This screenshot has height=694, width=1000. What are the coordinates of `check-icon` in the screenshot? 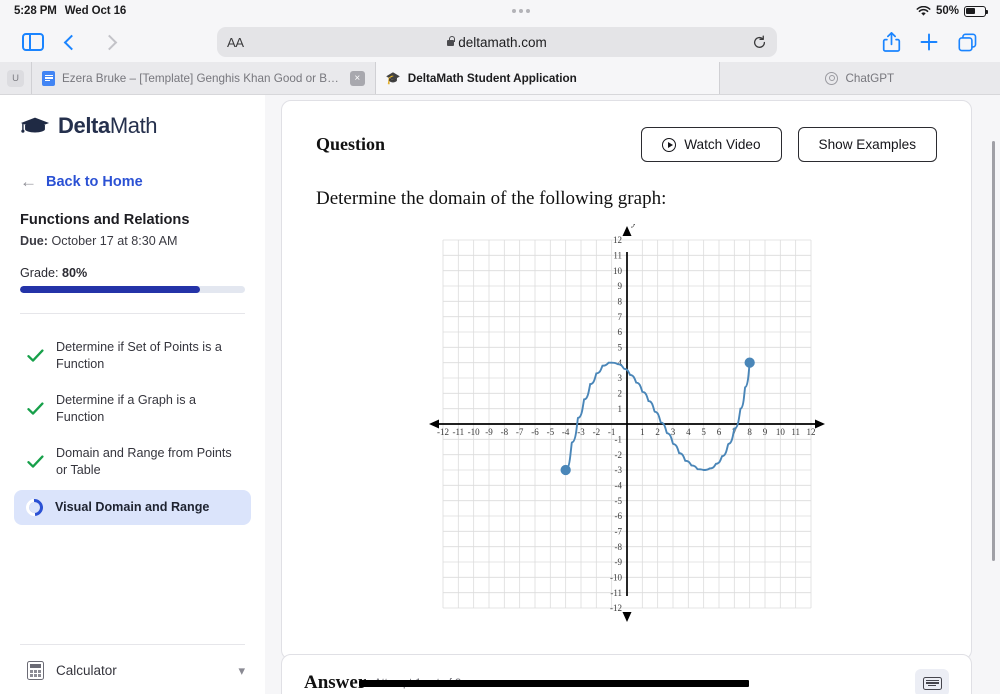 It's located at (35, 462).